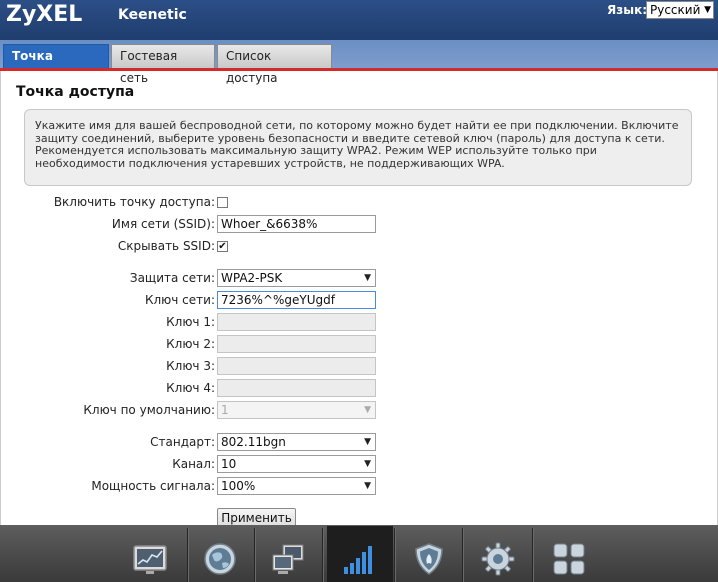 This screenshot has width=718, height=582. I want to click on tab-guest-network: Гостевая сеть, so click(163, 64).